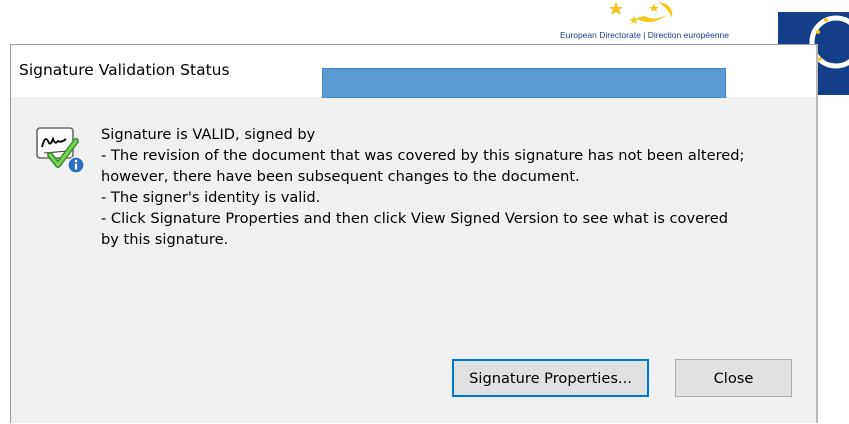 This screenshot has width=849, height=424. Describe the element at coordinates (60, 150) in the screenshot. I see `signature-valid-icon` at that location.